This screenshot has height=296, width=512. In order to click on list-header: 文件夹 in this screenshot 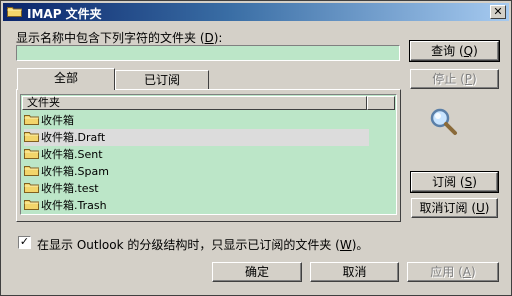, I will do `click(208, 103)`.